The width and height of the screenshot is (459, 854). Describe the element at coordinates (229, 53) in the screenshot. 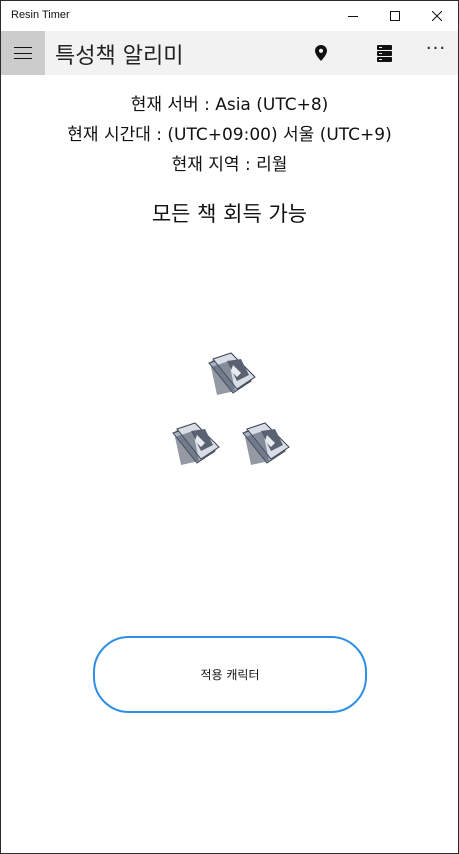

I see `app-bar: 특성책 알리미 ···` at that location.